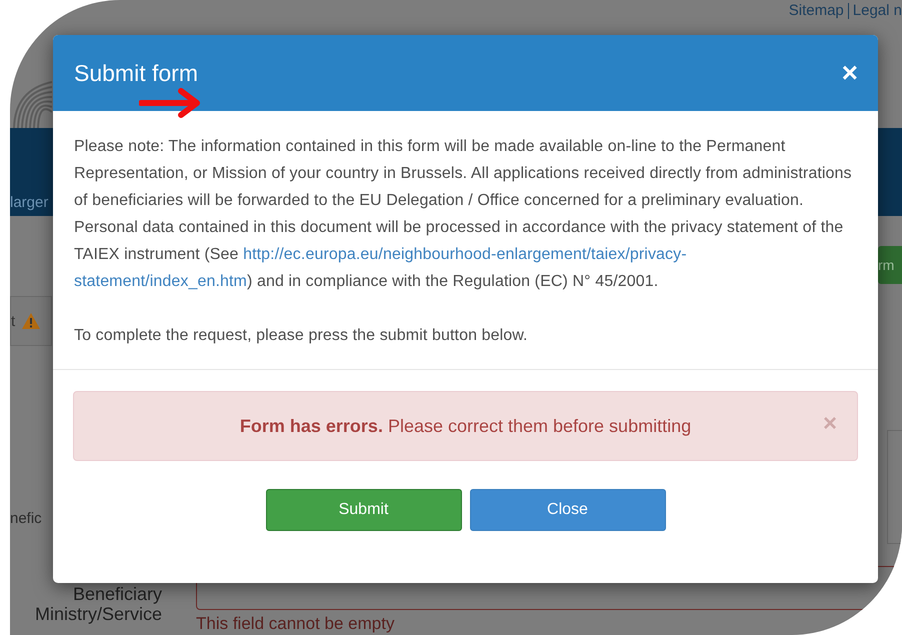  I want to click on field-label: Beneficiary, so click(117, 594).